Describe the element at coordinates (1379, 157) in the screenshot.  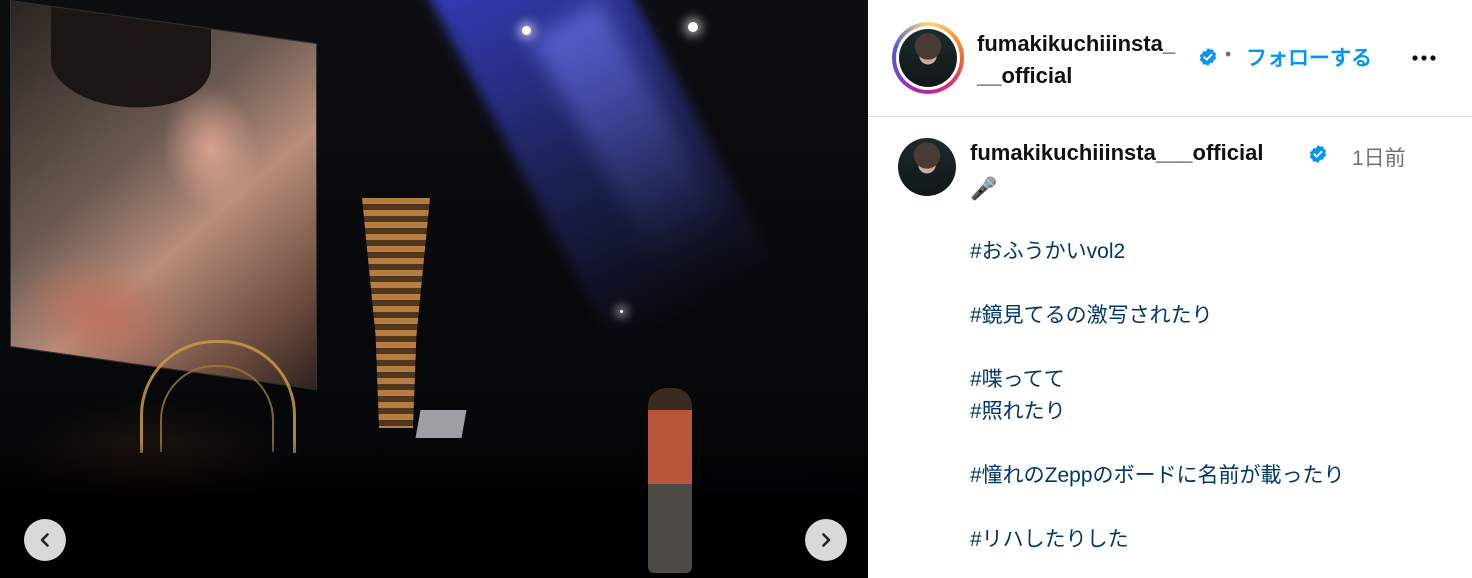
I see `post-timestamp: 1日前` at that location.